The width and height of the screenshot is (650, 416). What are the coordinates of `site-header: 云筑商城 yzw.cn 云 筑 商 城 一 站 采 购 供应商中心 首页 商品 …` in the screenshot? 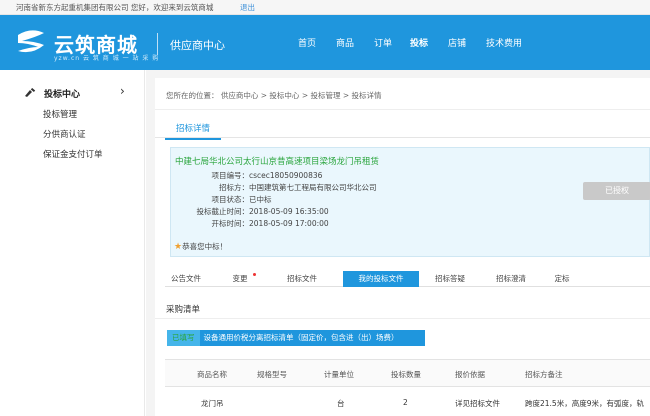 It's located at (325, 42).